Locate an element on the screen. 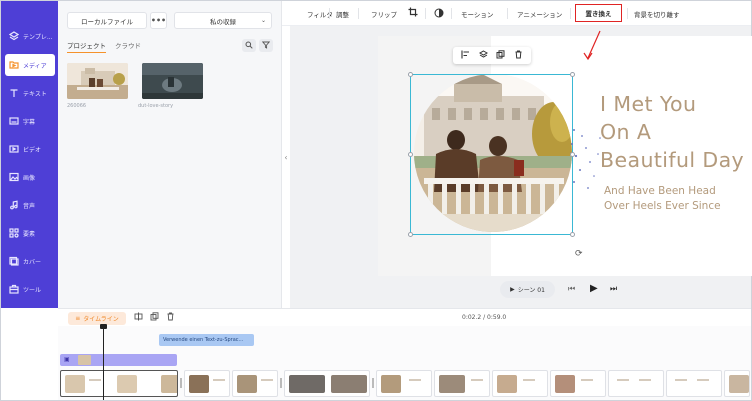 This screenshot has height=401, width=752. slide-subtitle-line-1: And Have Been Head is located at coordinates (660, 191).